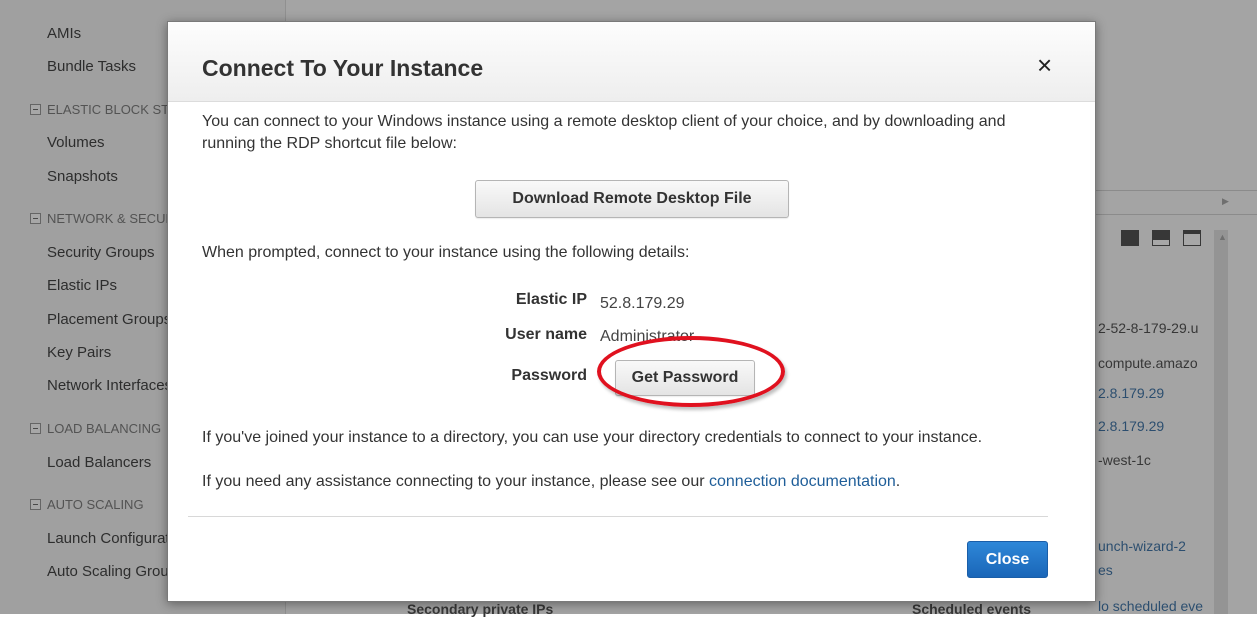 The height and width of the screenshot is (617, 1257). Describe the element at coordinates (685, 378) in the screenshot. I see `get-password-button: Get Password` at that location.